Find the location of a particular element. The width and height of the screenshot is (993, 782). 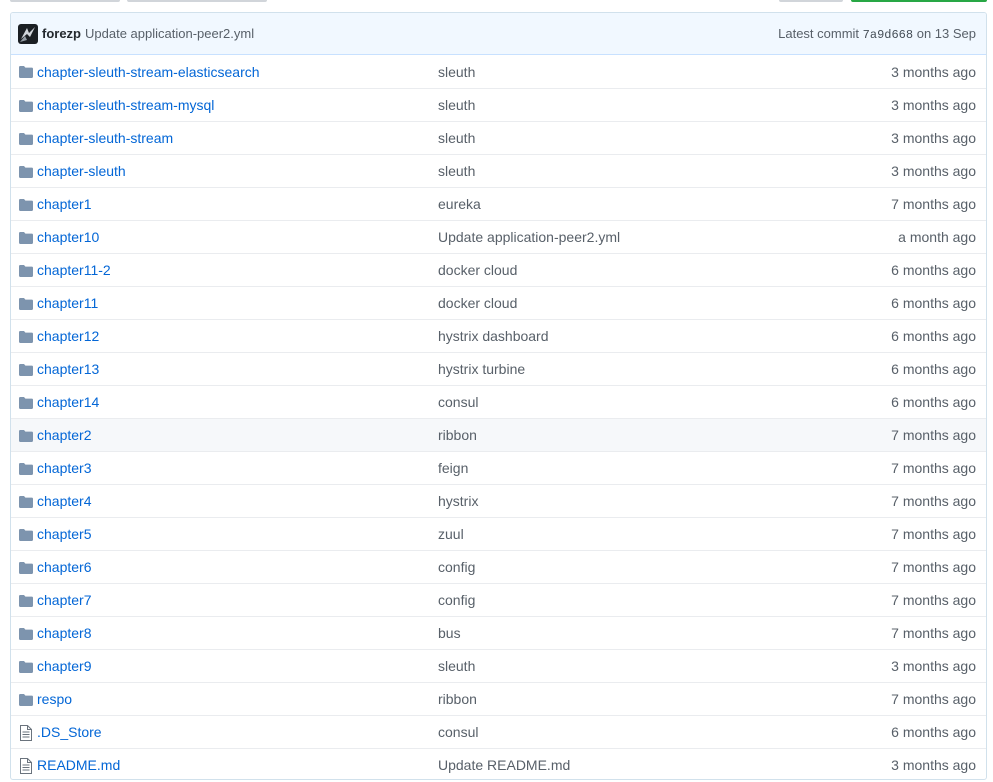

file-row: README.md Update README.md 3 months ago is located at coordinates (498, 763).